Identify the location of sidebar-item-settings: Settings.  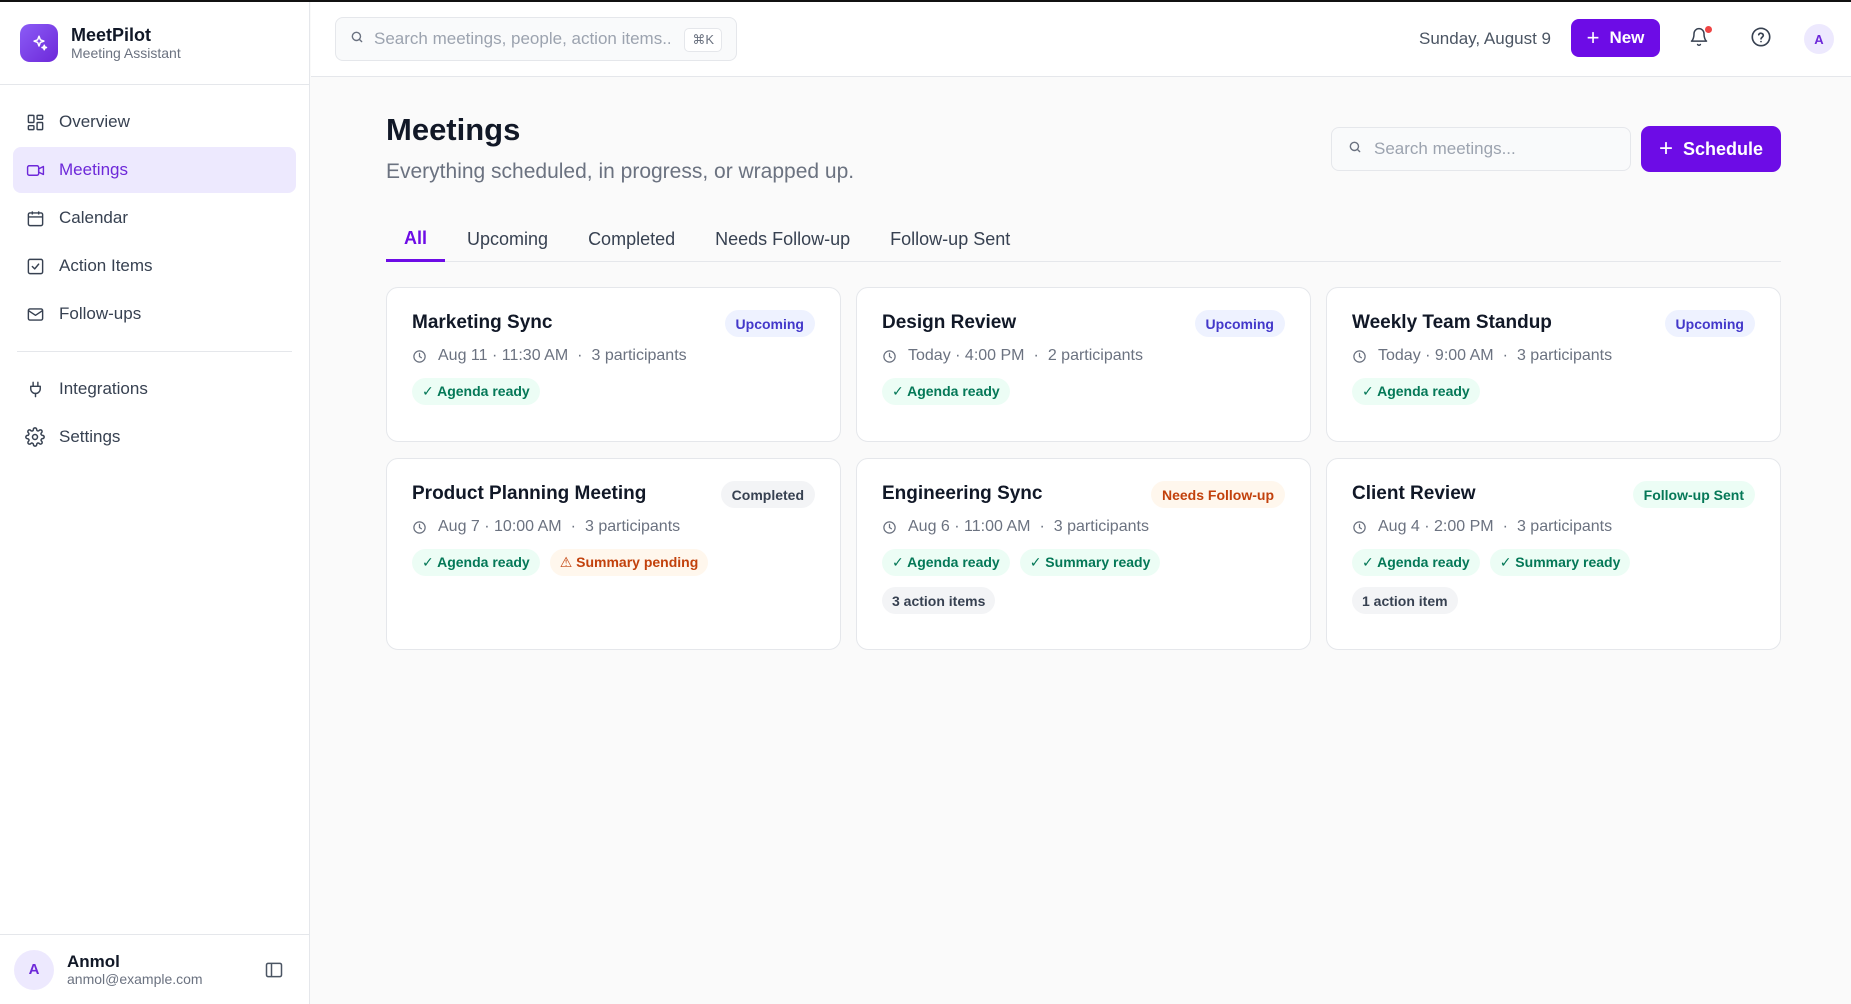
(154, 437).